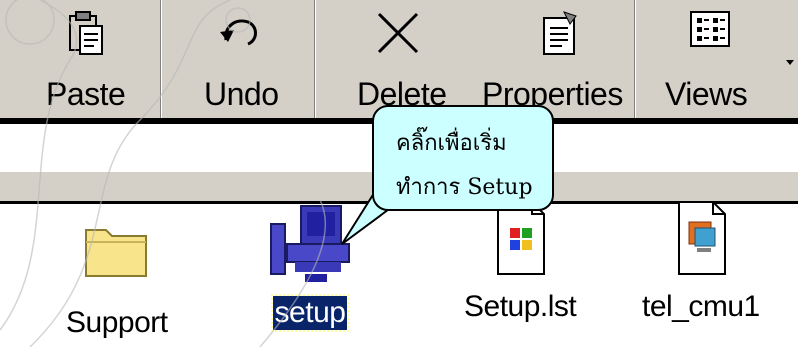 The width and height of the screenshot is (798, 347). I want to click on paste-button: Paste, so click(85, 59).